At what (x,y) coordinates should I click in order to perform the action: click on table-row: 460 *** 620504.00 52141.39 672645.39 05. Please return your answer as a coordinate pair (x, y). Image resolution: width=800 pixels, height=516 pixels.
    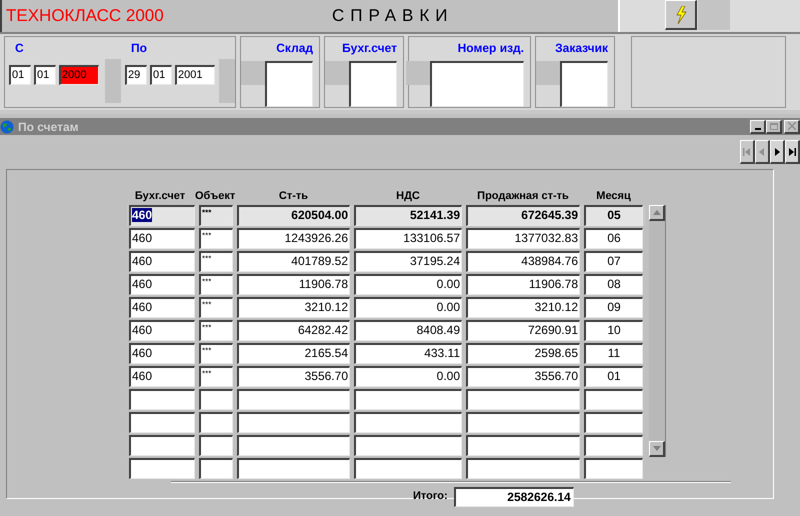
    Looking at the image, I should click on (386, 215).